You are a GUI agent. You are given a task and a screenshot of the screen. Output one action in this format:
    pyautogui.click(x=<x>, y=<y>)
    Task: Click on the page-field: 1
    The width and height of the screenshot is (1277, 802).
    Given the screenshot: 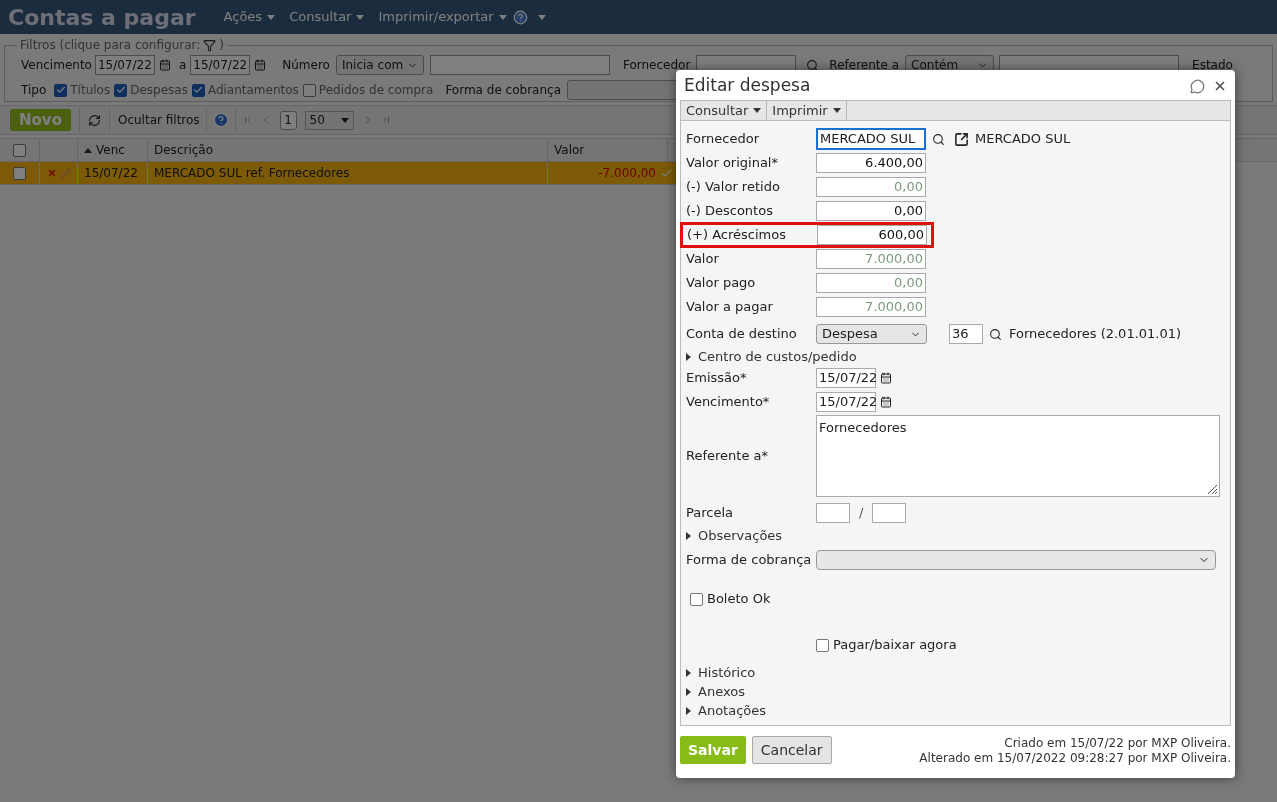 What is the action you would take?
    pyautogui.click(x=288, y=120)
    